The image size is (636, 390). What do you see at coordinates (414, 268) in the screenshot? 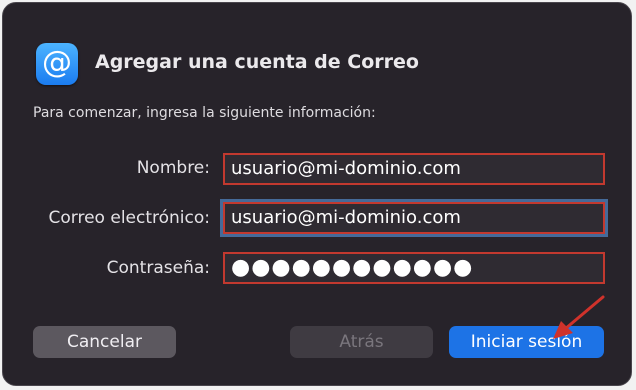
I see `password-field: ●●●●●●●●●●●●` at bounding box center [414, 268].